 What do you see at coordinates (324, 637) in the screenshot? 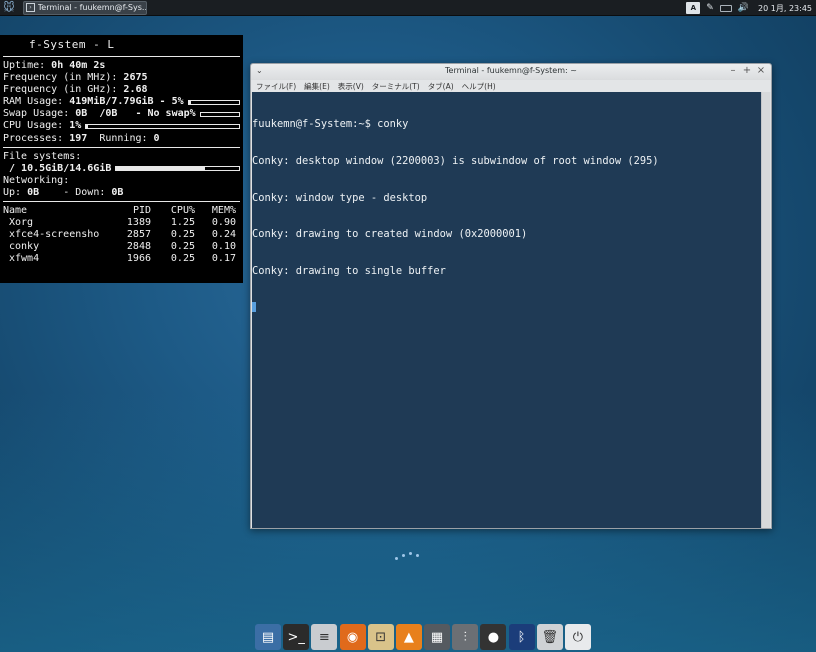
I see `text-editor-icon: ≡` at bounding box center [324, 637].